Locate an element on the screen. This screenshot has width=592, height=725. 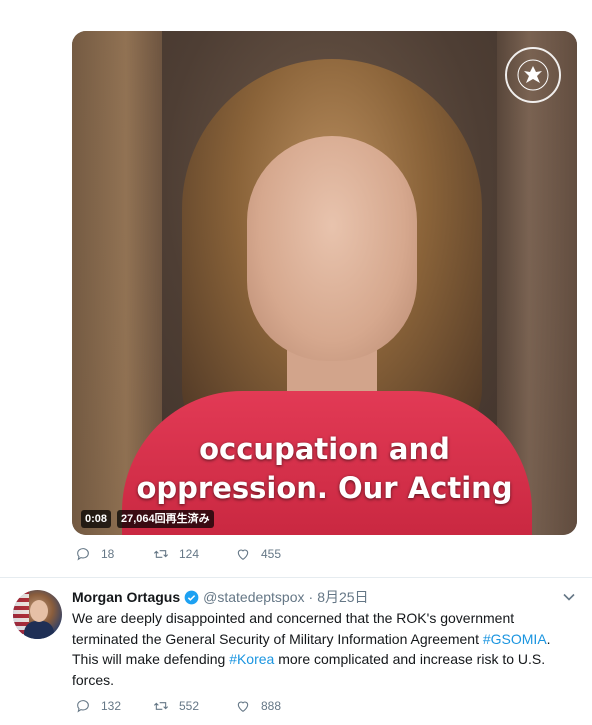
like-button: 455 is located at coordinates (258, 554).